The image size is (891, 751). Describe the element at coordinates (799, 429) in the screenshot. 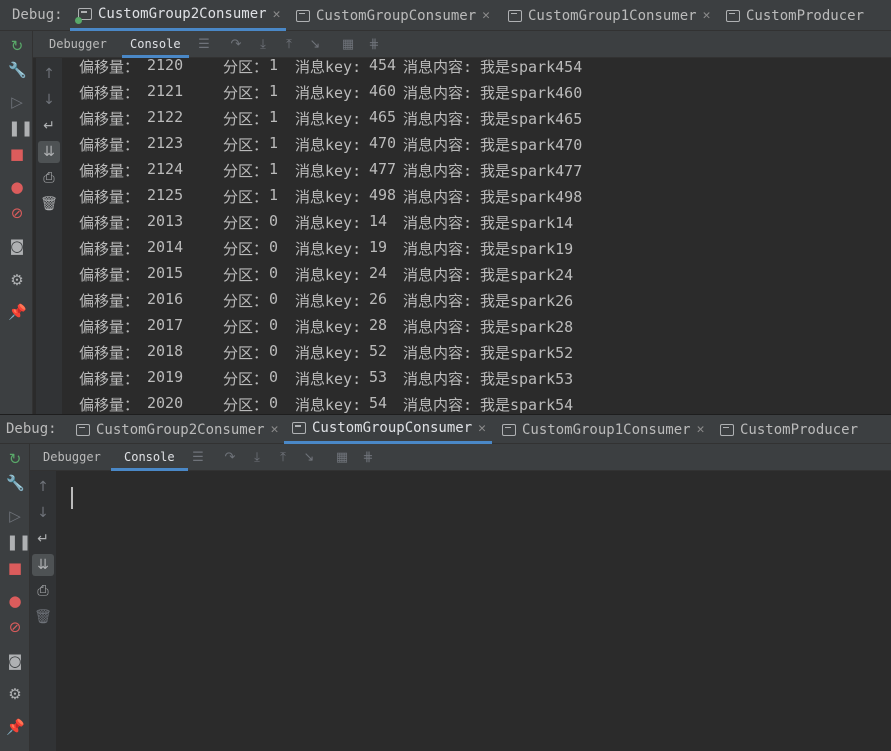

I see `tab-label: CustomProducer` at that location.